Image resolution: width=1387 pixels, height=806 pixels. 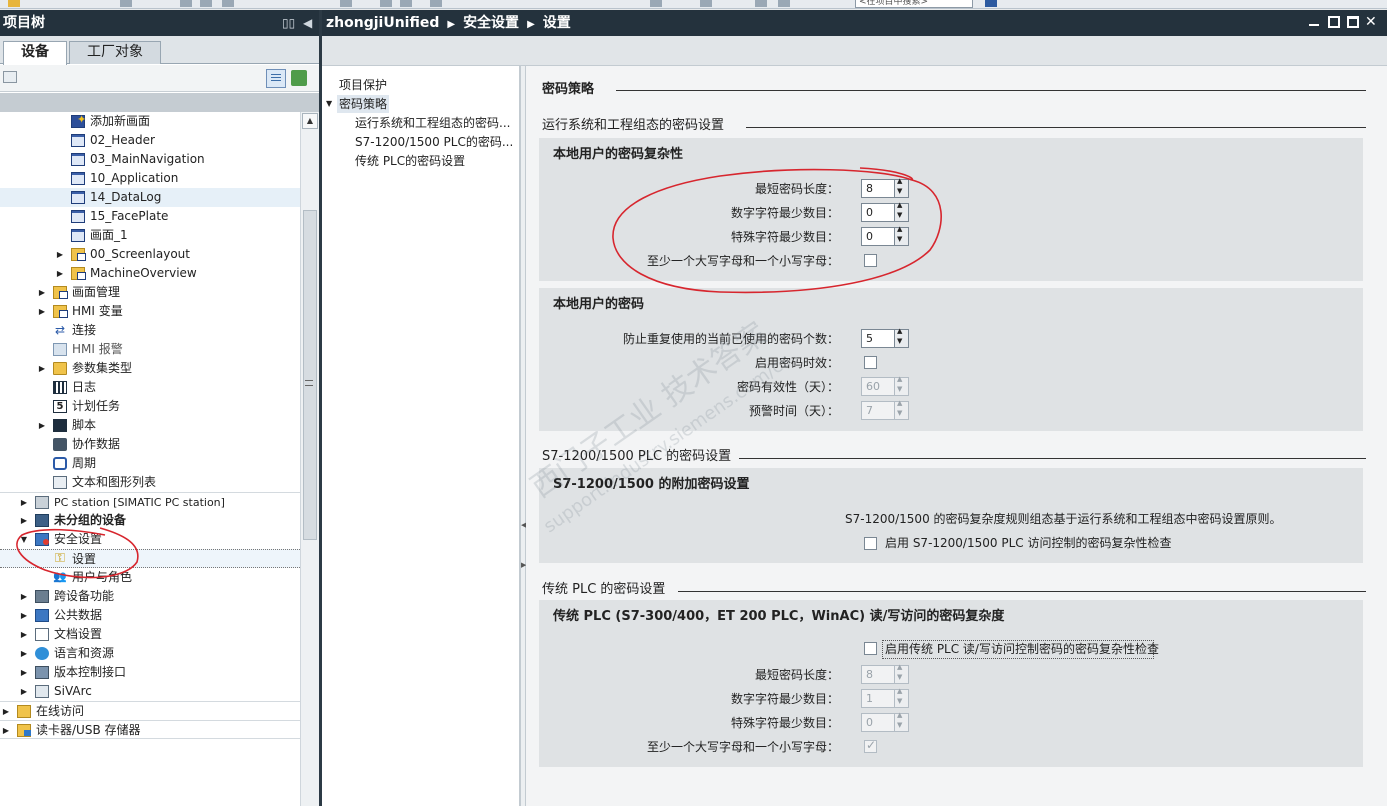 I want to click on split-h-icon, so click(x=761, y=3).